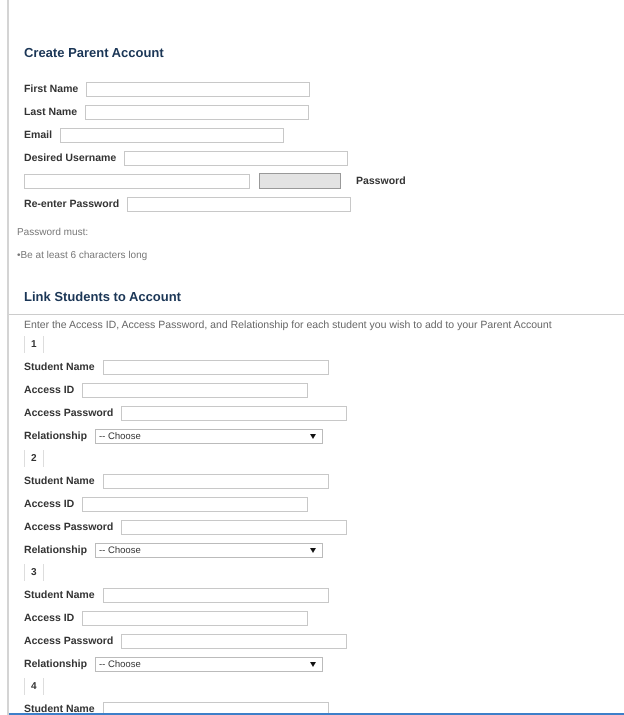 The height and width of the screenshot is (715, 624). What do you see at coordinates (38, 135) in the screenshot?
I see `field-label: Email` at bounding box center [38, 135].